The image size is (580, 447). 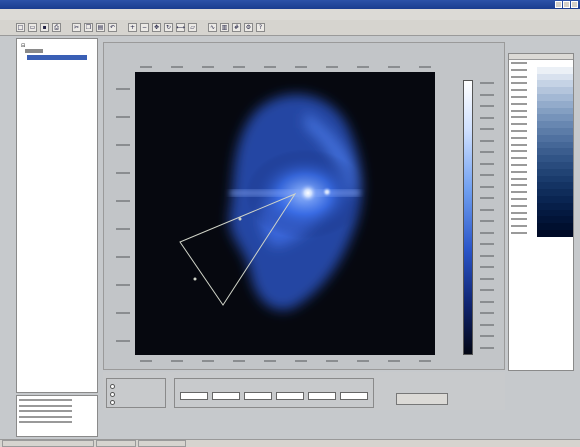 What do you see at coordinates (34, 51) in the screenshot?
I see `tree-node-parent` at bounding box center [34, 51].